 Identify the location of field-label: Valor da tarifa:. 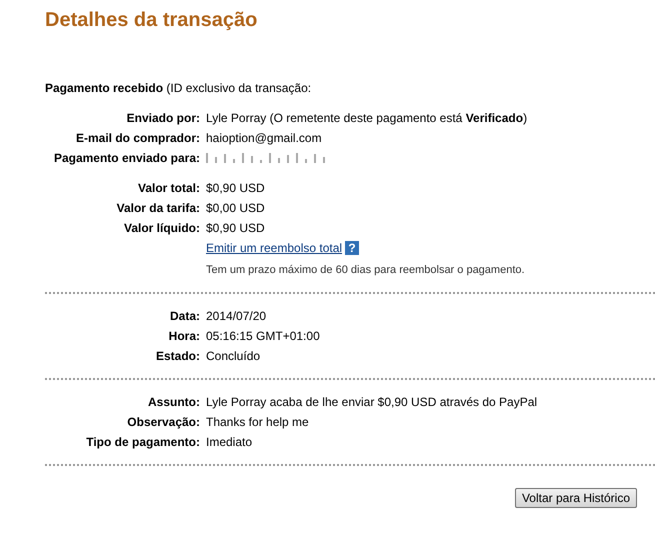
(158, 208).